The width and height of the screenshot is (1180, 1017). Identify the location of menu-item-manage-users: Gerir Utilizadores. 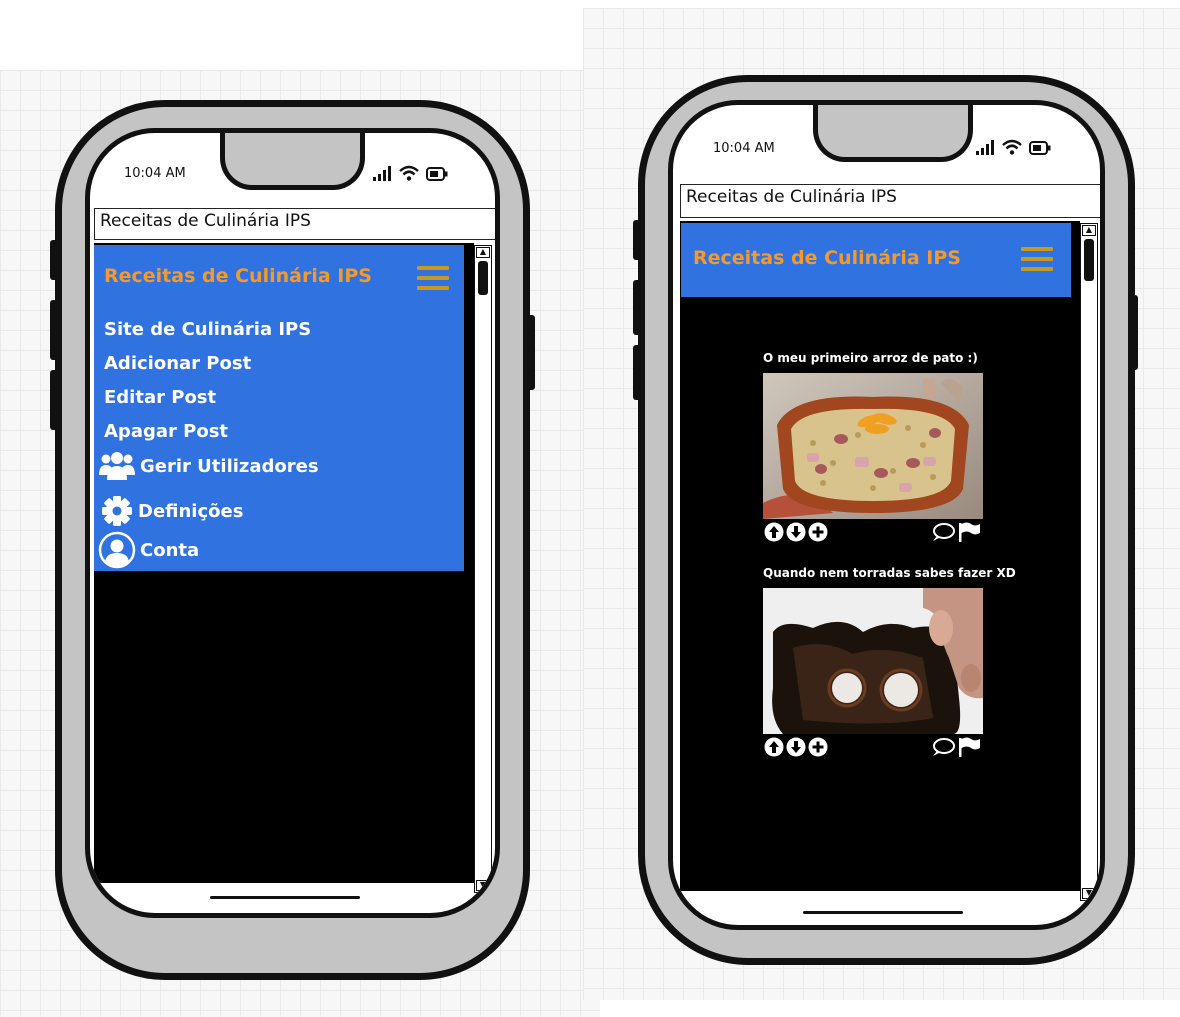
(208, 466).